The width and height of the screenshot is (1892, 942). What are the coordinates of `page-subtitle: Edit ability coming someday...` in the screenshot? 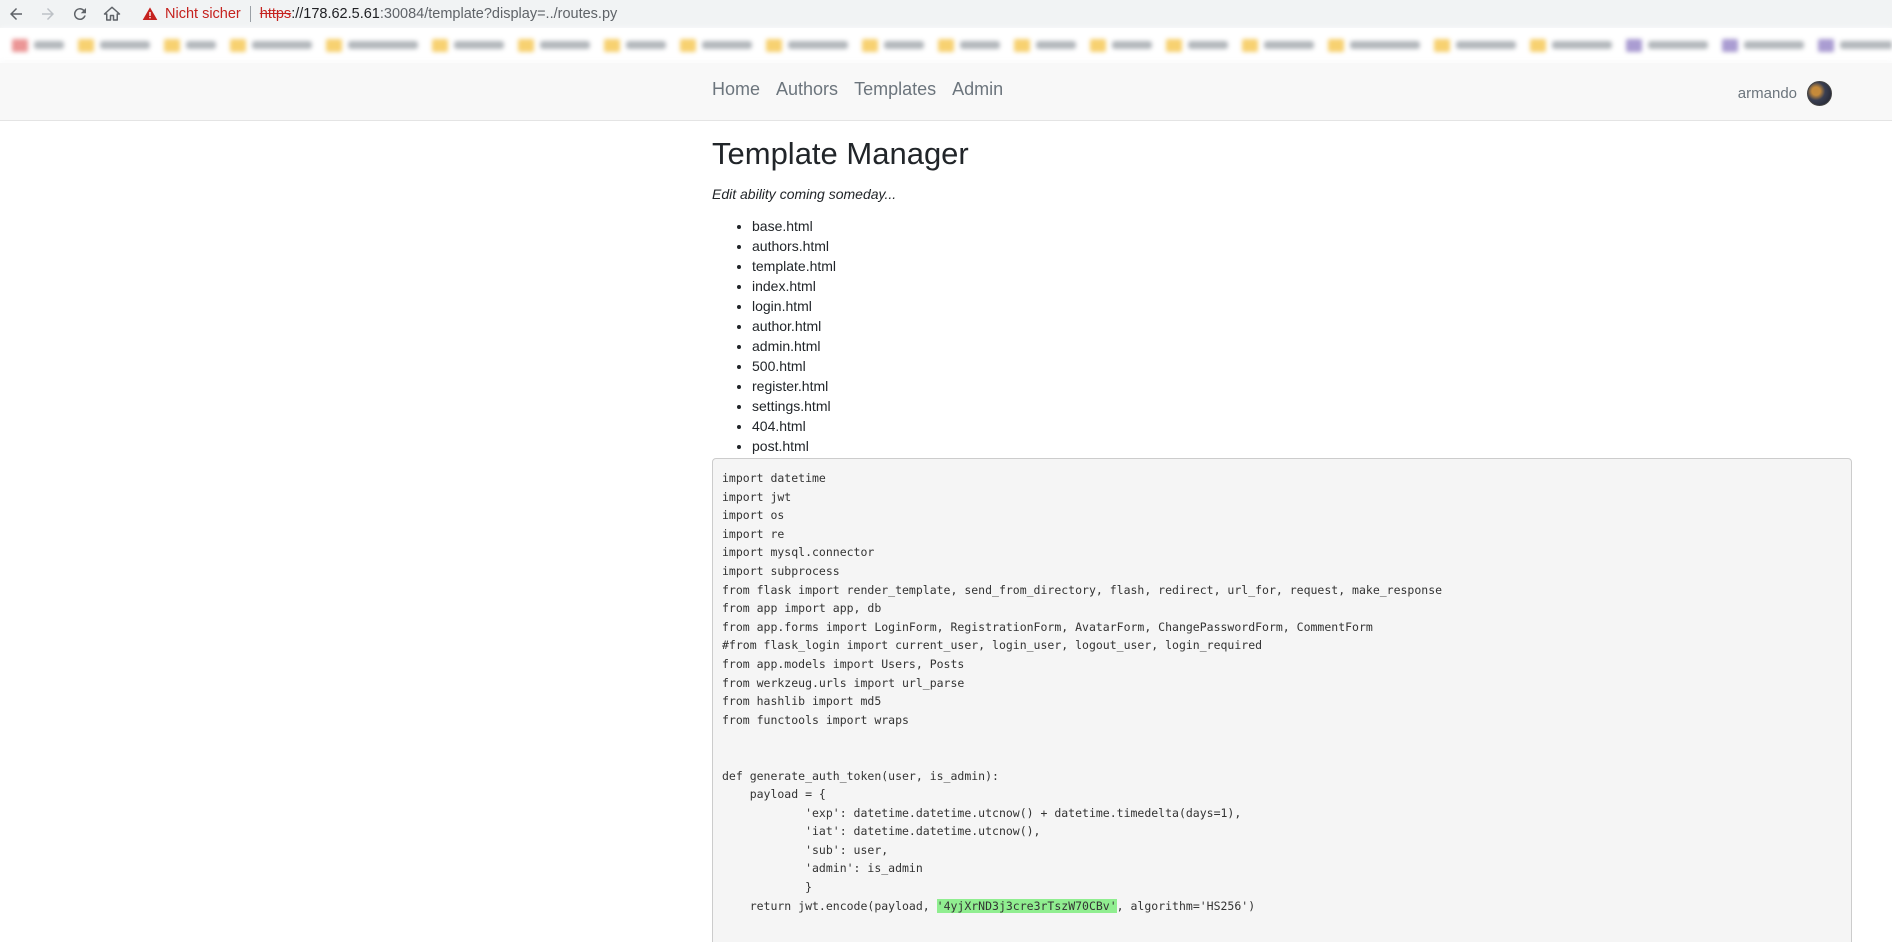 It's located at (804, 194).